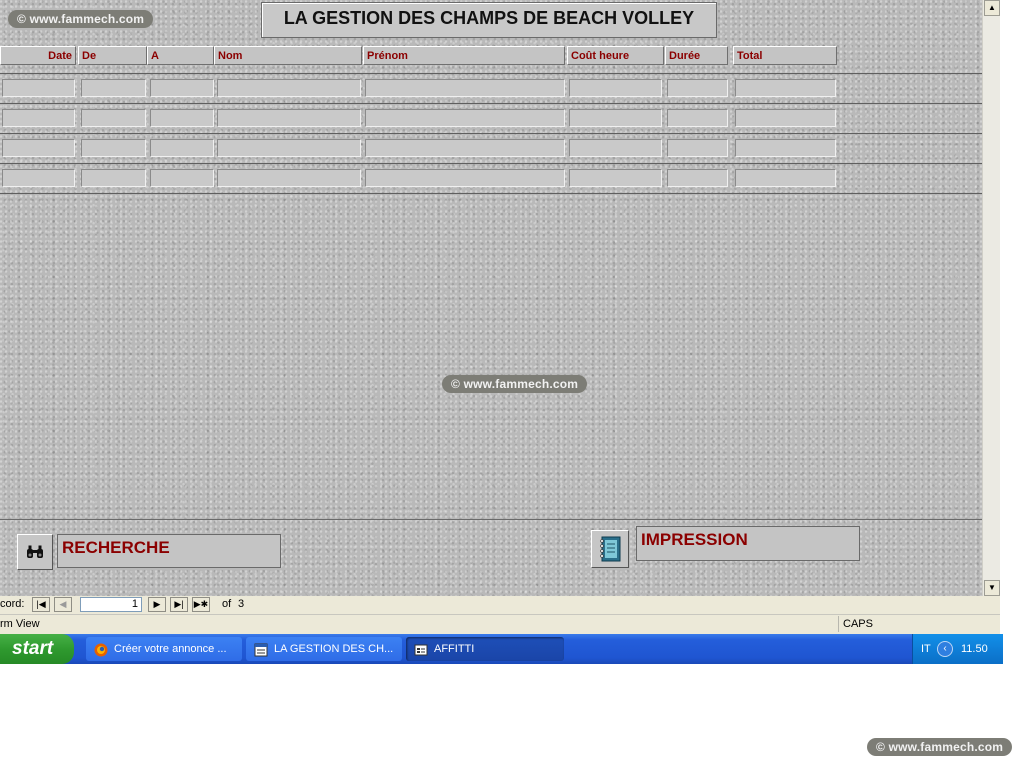 The height and width of the screenshot is (768, 1024). Describe the element at coordinates (101, 649) in the screenshot. I see `firefox-icon` at that location.